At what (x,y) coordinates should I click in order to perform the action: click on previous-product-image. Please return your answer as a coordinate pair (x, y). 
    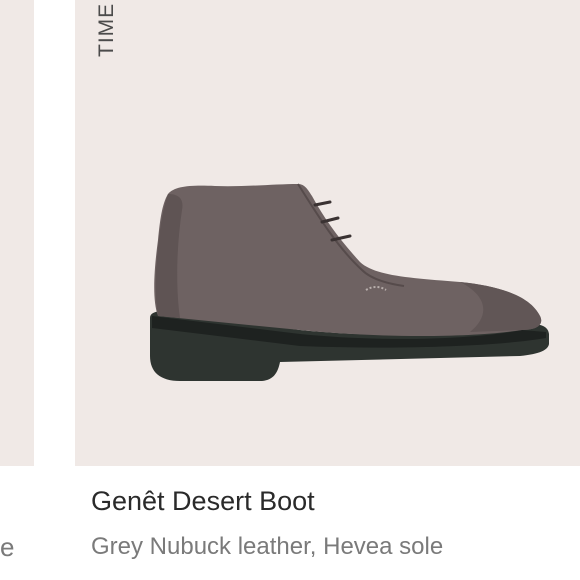
    Looking at the image, I should click on (17, 233).